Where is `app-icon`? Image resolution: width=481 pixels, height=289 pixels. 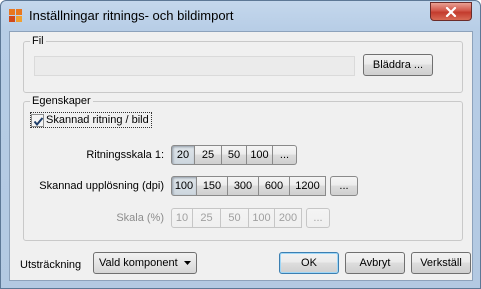
app-icon is located at coordinates (16, 16).